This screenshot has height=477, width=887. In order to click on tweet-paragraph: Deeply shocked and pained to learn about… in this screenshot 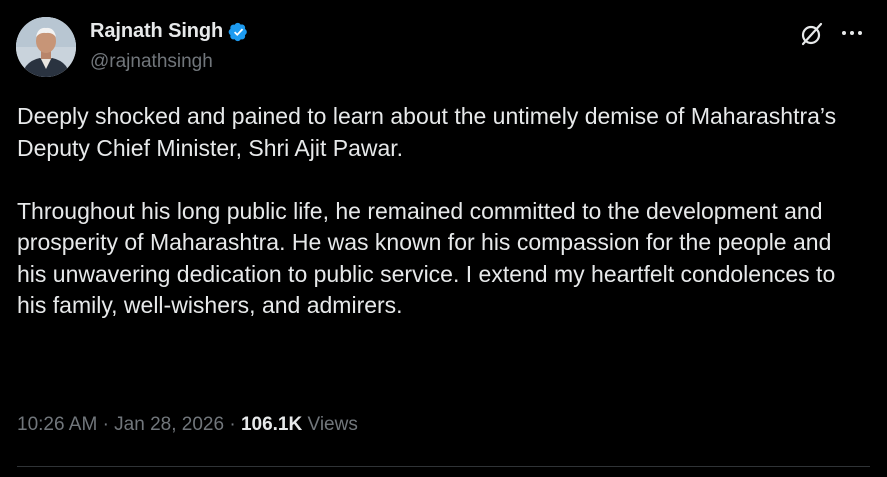, I will do `click(427, 132)`.